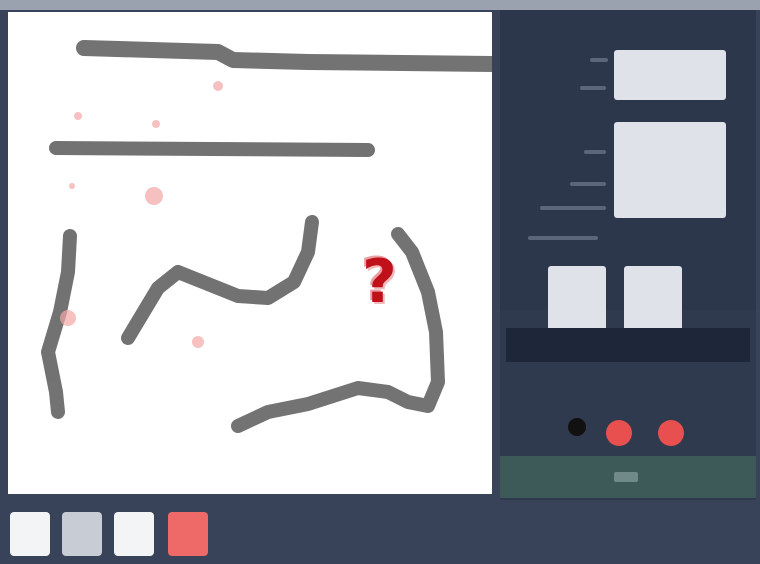  Describe the element at coordinates (670, 170) in the screenshot. I see `option-panel-button` at that location.